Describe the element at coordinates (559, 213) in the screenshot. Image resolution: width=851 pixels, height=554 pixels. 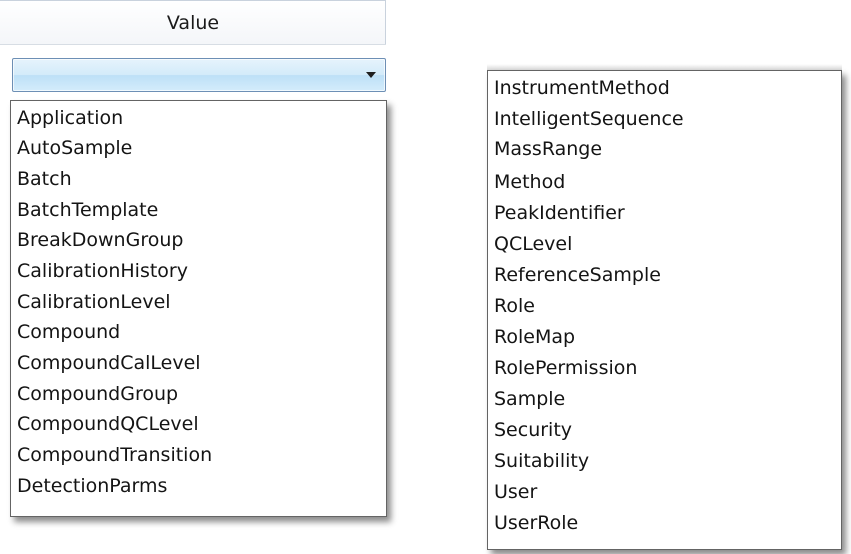
I see `list-item: PeakIdentifier` at that location.